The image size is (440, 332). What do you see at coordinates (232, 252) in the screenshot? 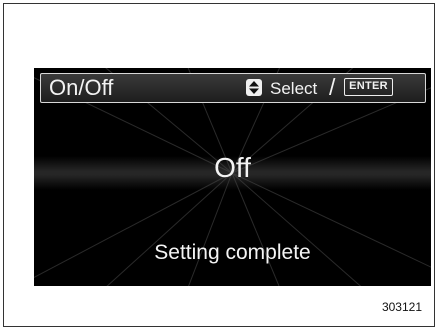
I see `status-message: Setting complete` at bounding box center [232, 252].